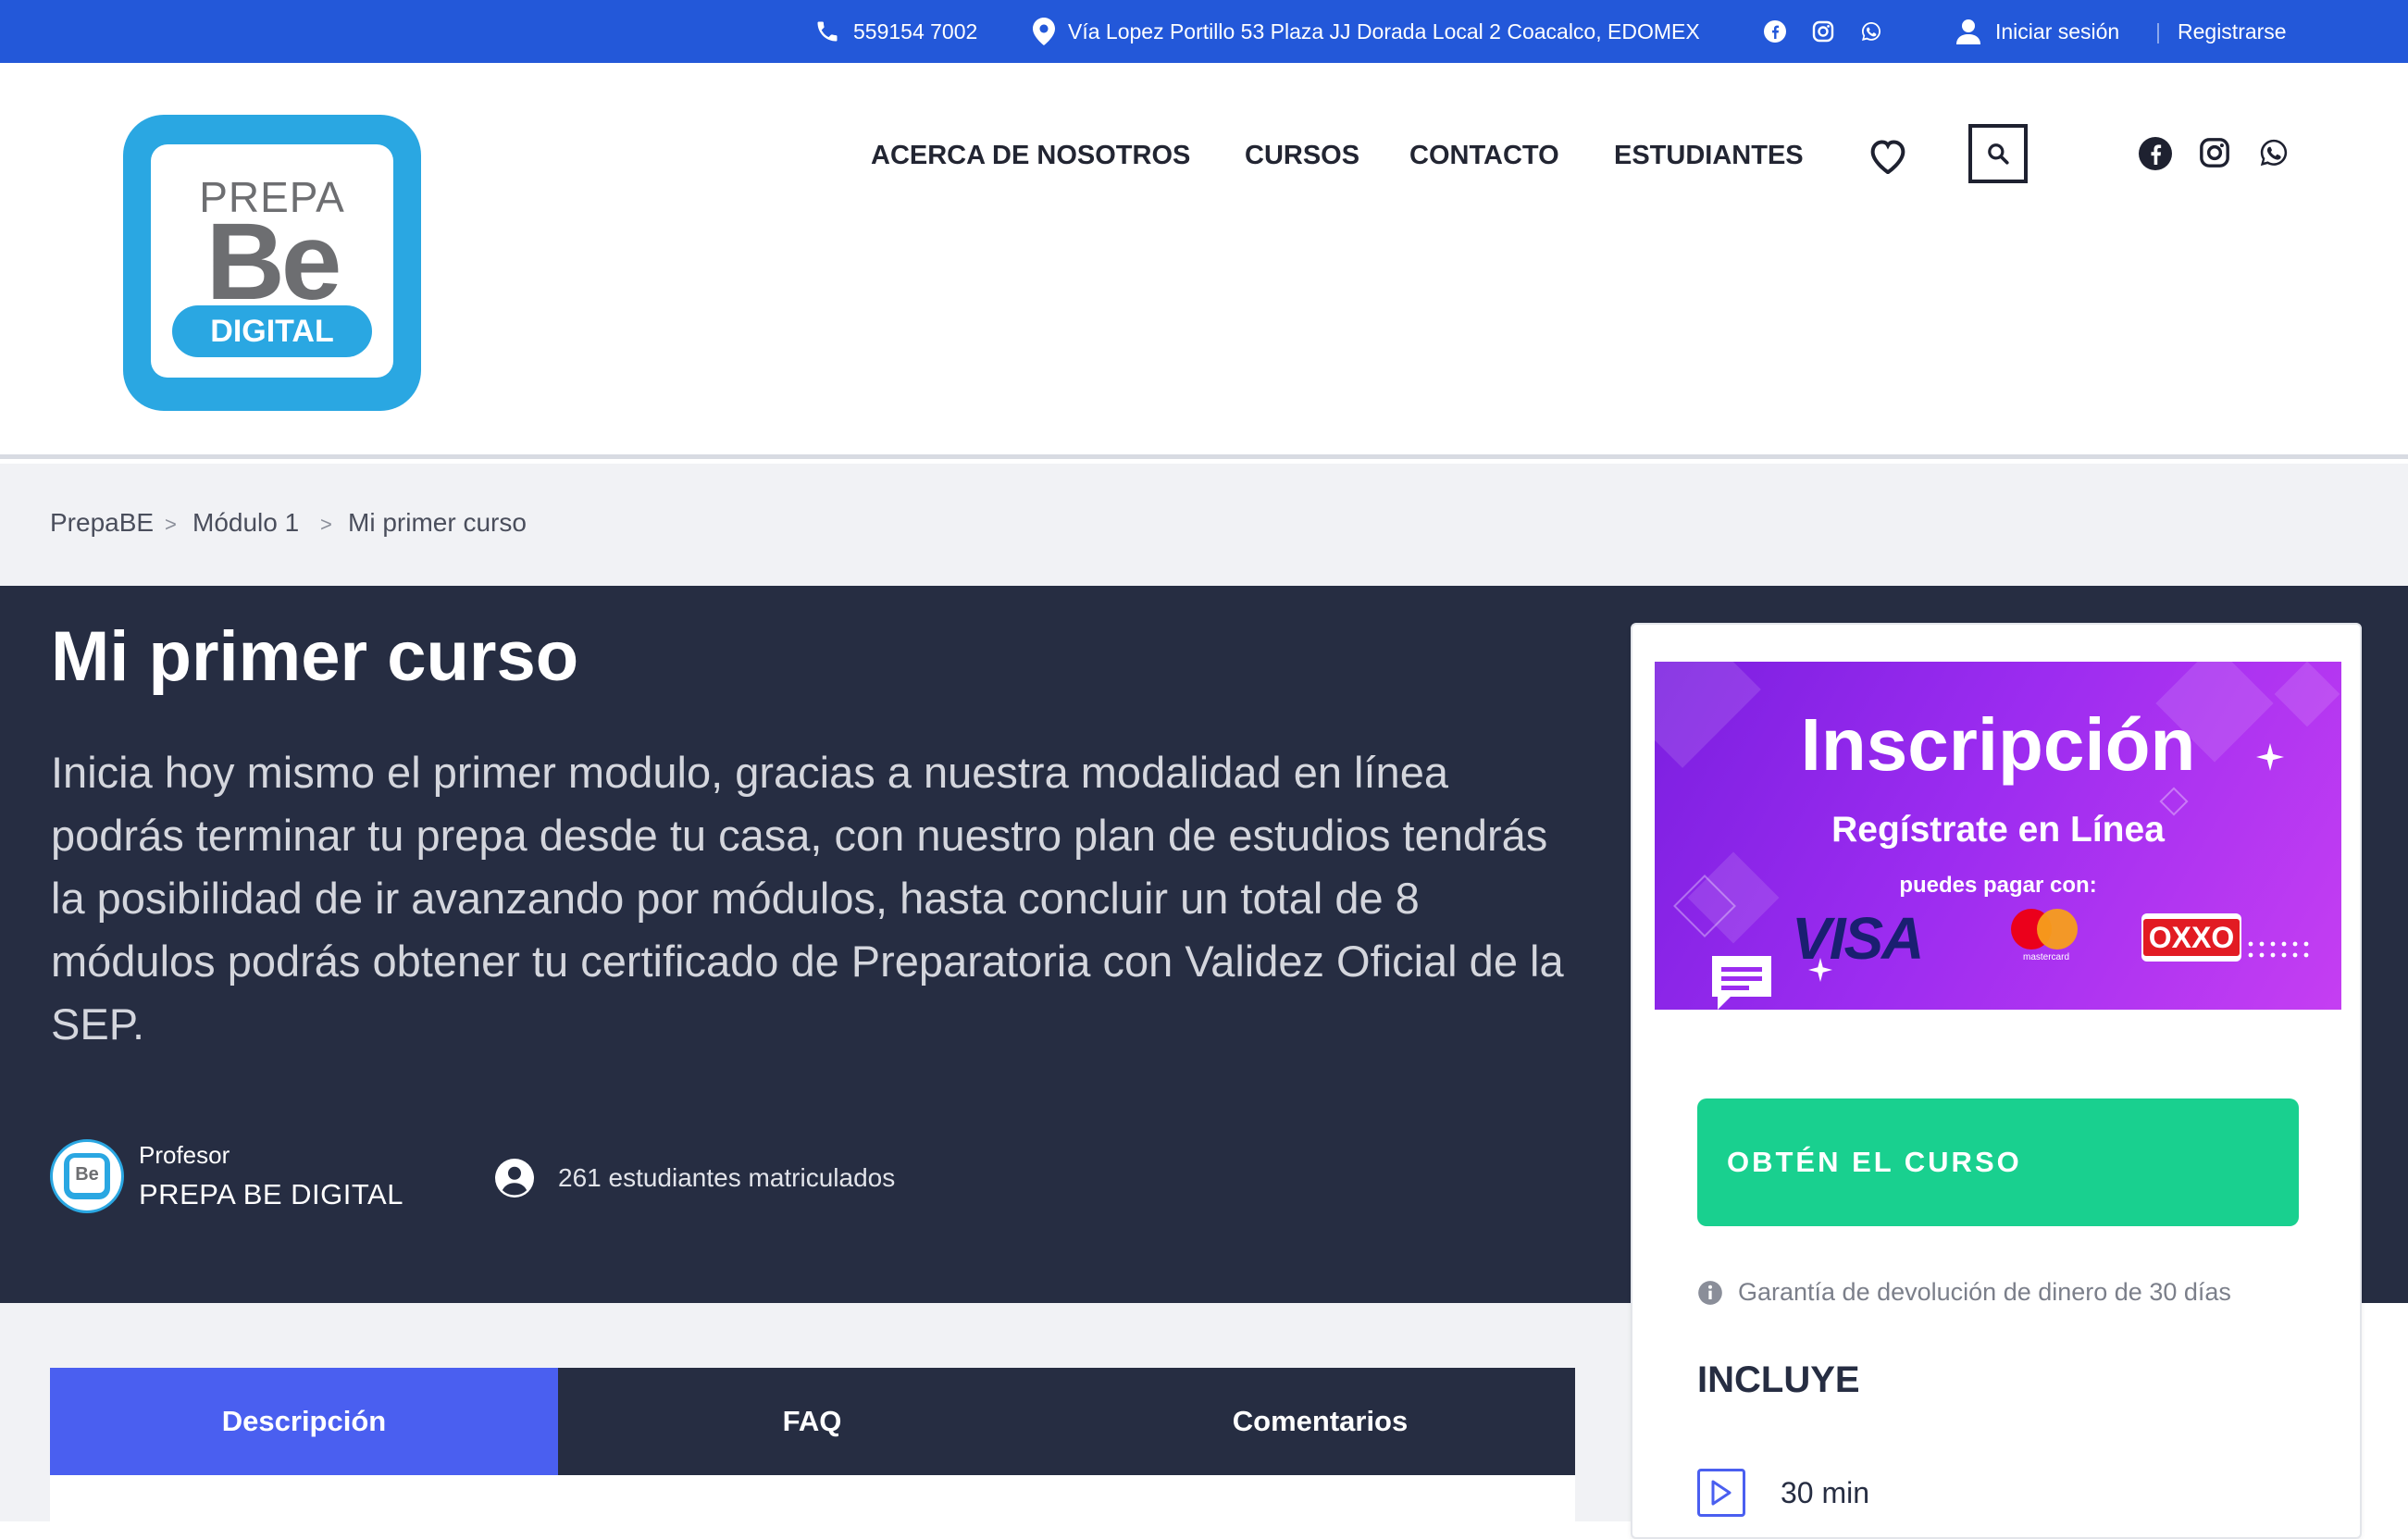 This screenshot has height=1539, width=2408. I want to click on teacher-name: PREPA BE DIGITAL, so click(271, 1194).